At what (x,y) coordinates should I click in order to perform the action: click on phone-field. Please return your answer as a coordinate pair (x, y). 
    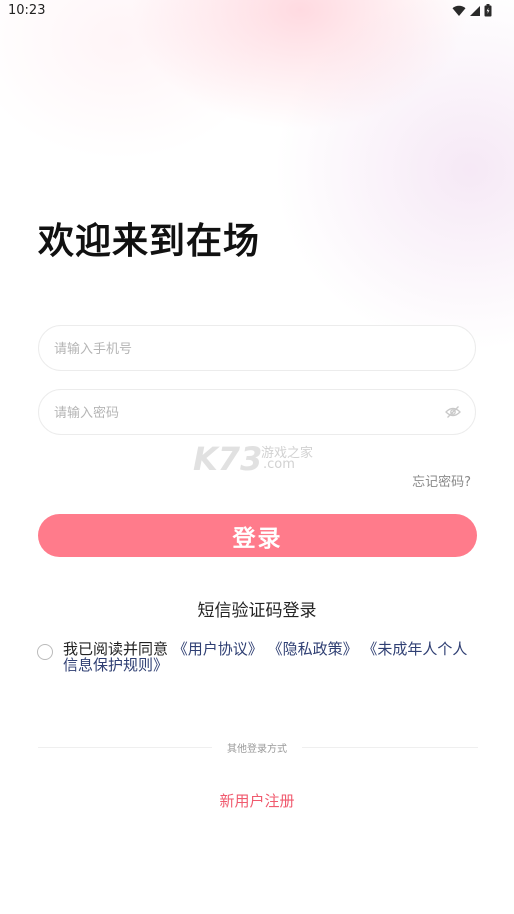
    Looking at the image, I should click on (257, 348).